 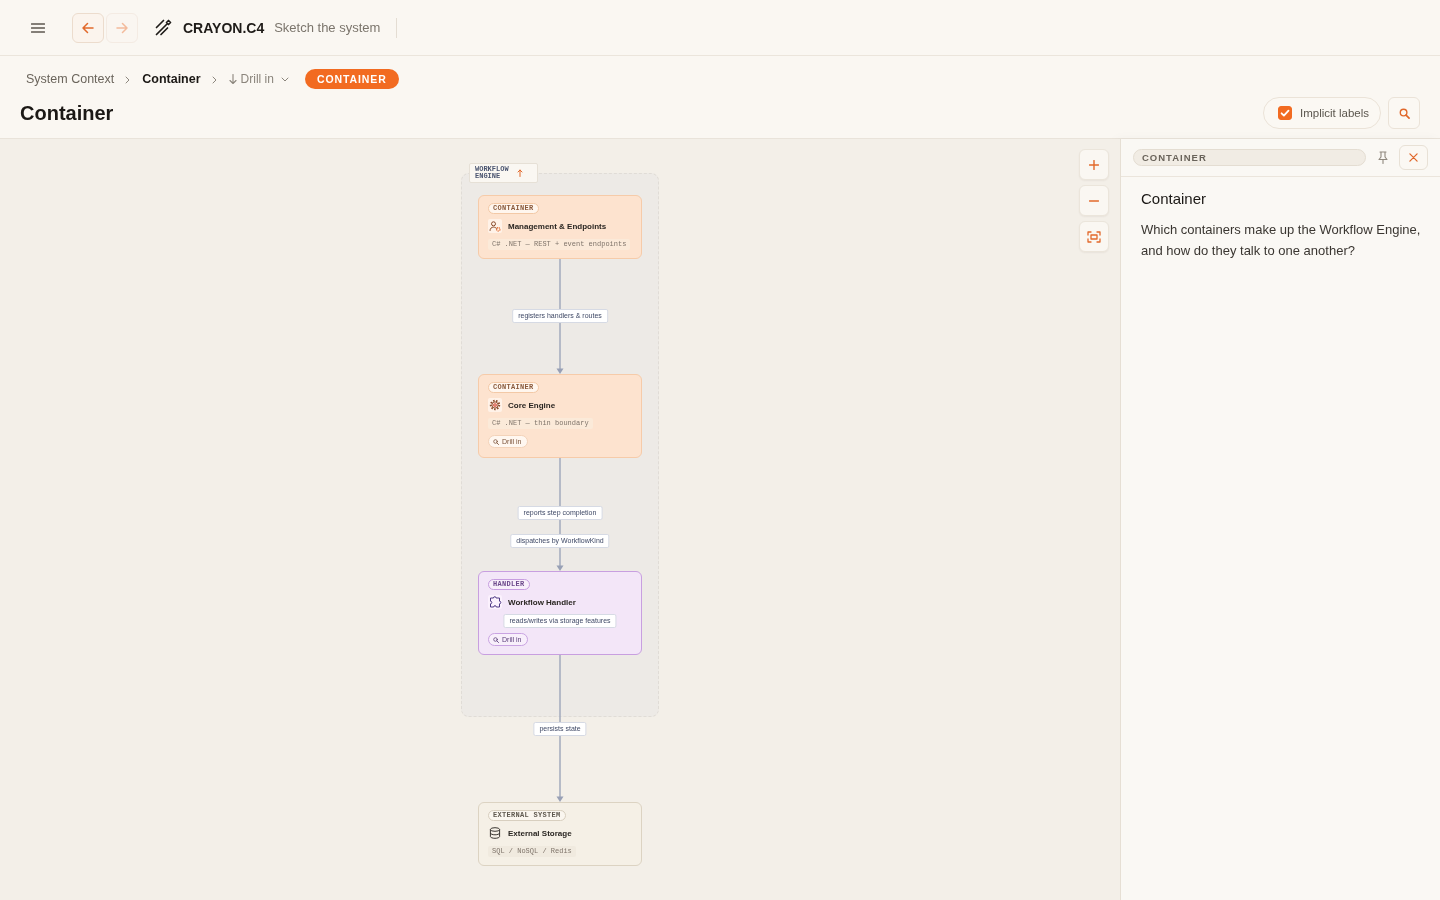 I want to click on implicit-labels-toggle: Implicit labels, so click(x=1321, y=113).